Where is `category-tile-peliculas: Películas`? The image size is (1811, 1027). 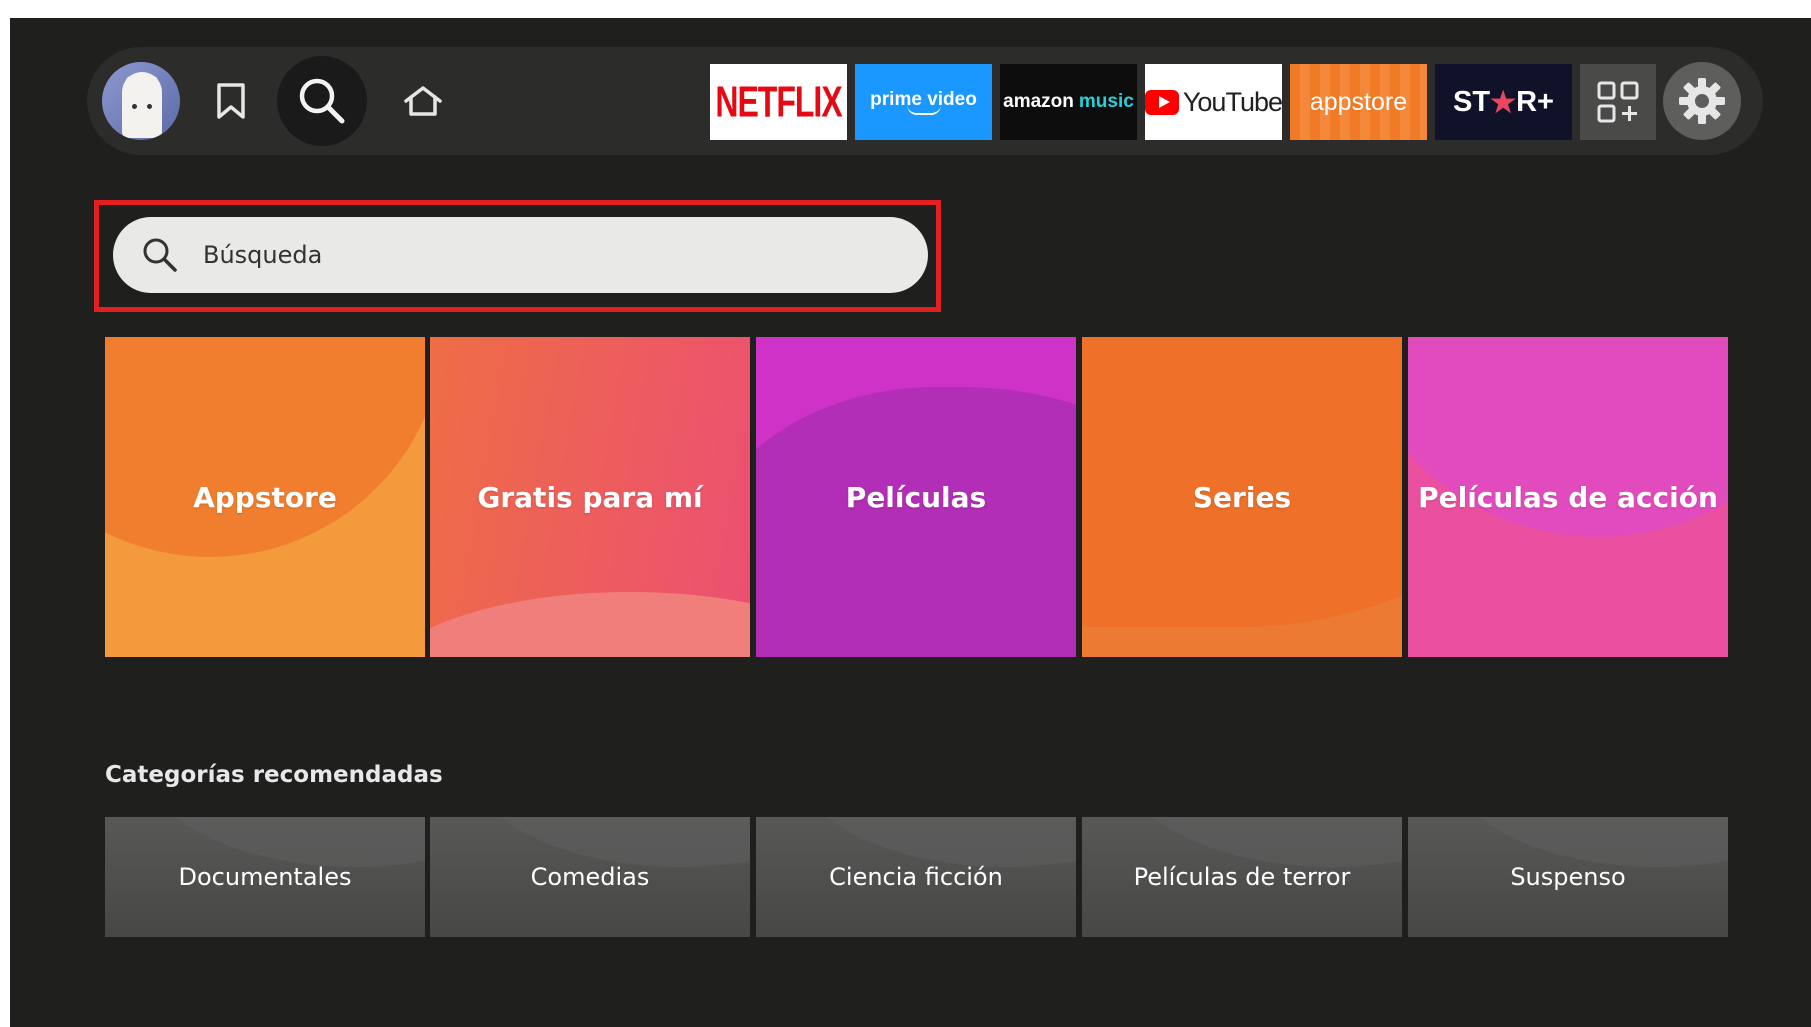
category-tile-peliculas: Películas is located at coordinates (916, 497).